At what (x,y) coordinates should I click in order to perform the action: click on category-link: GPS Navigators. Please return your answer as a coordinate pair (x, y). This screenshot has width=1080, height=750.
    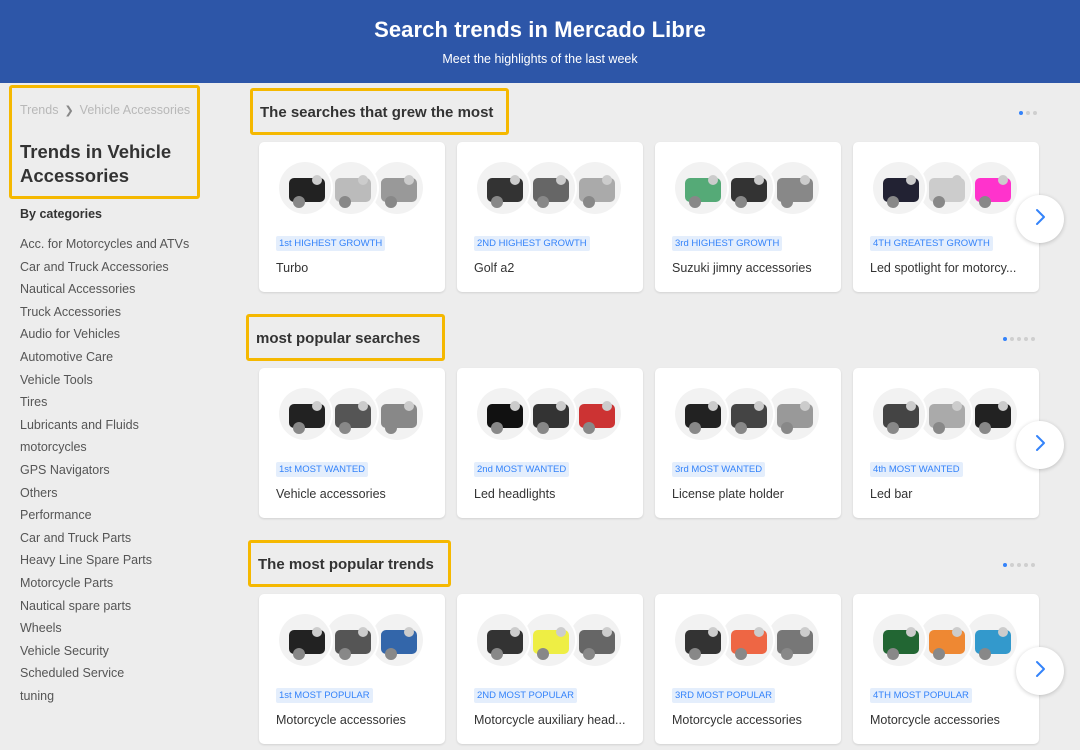
    Looking at the image, I should click on (104, 470).